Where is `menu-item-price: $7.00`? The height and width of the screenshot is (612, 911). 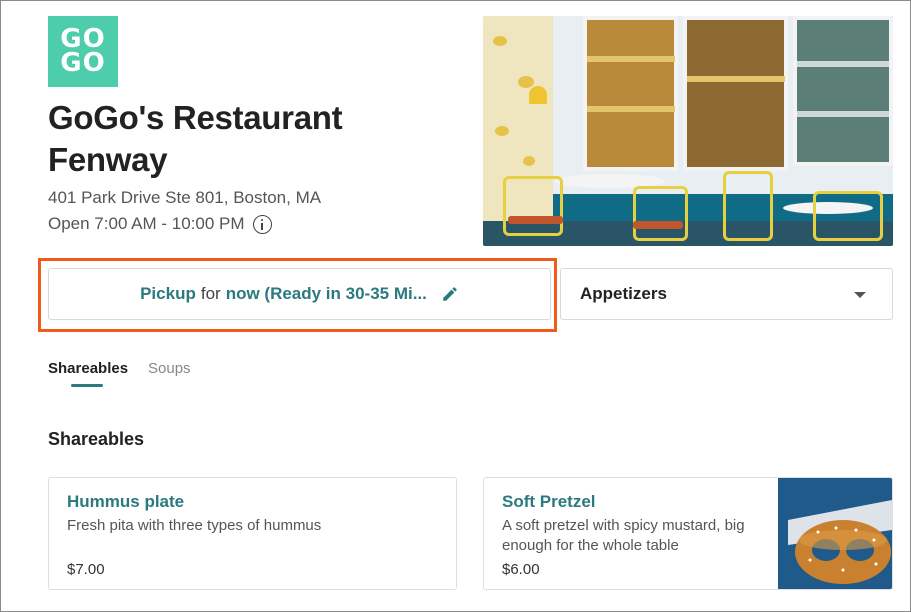
menu-item-price: $7.00 is located at coordinates (86, 569).